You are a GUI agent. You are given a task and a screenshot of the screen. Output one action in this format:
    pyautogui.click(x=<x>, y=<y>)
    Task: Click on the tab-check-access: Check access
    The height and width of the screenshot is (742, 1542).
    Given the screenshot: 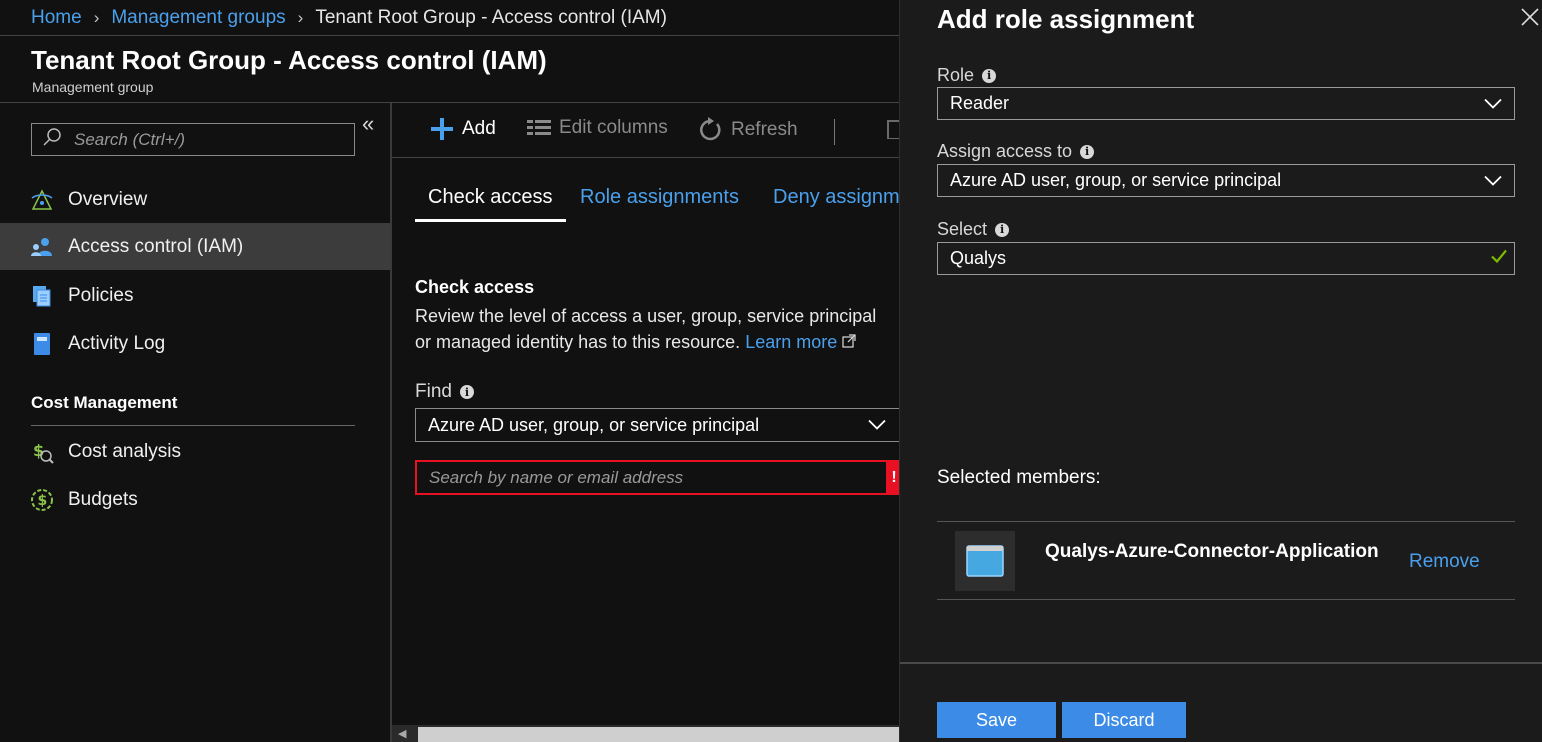 What is the action you would take?
    pyautogui.click(x=490, y=204)
    